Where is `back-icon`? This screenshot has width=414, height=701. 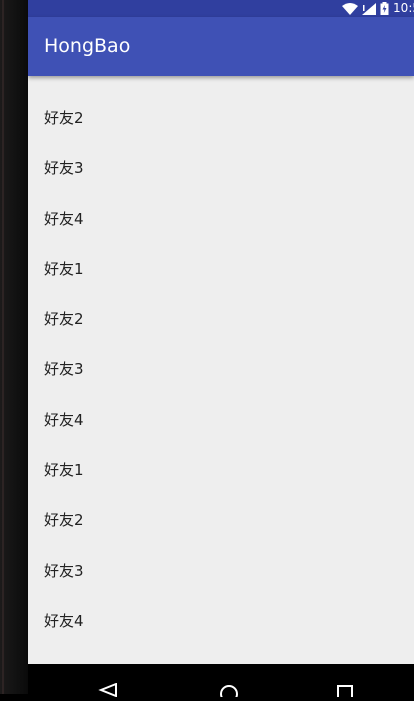 back-icon is located at coordinates (108, 691).